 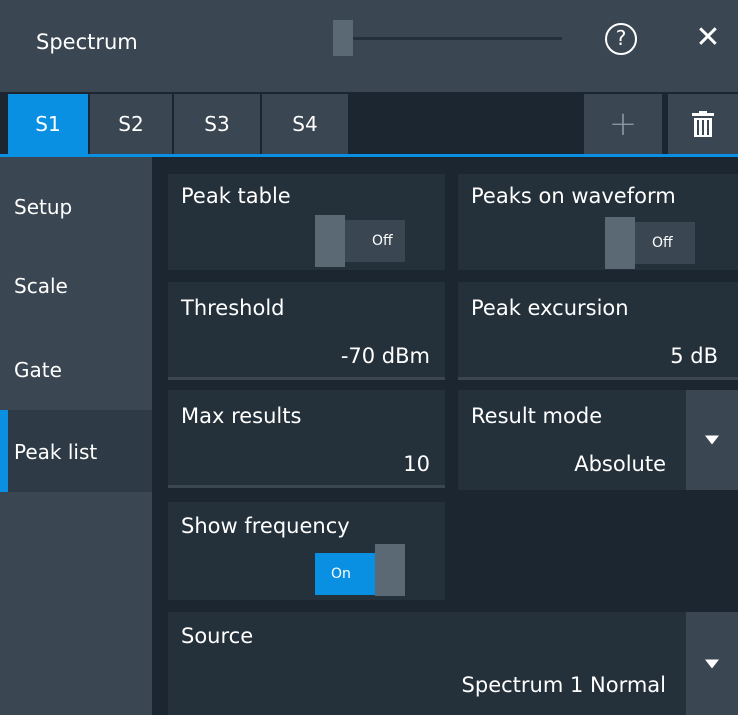 What do you see at coordinates (43, 207) in the screenshot?
I see `sidebar-item-label: Setup` at bounding box center [43, 207].